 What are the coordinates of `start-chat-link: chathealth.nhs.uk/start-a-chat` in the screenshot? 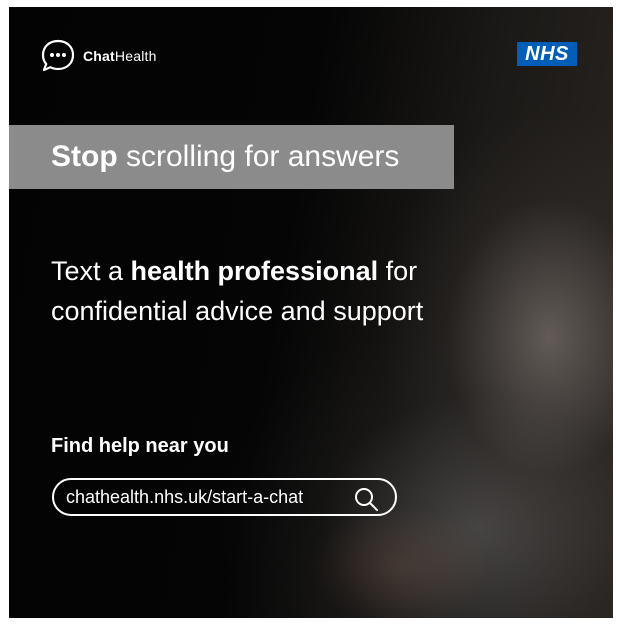 It's located at (224, 497).